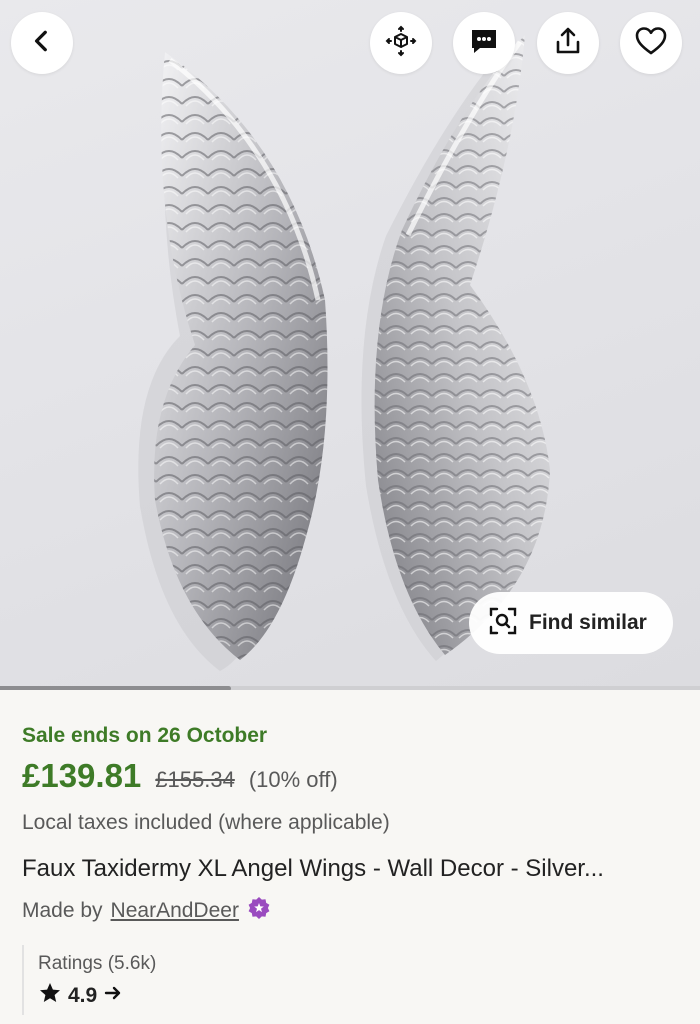 This screenshot has width=700, height=1024. Describe the element at coordinates (206, 822) in the screenshot. I see `taxes-note: Local taxes included (where applicable)` at that location.